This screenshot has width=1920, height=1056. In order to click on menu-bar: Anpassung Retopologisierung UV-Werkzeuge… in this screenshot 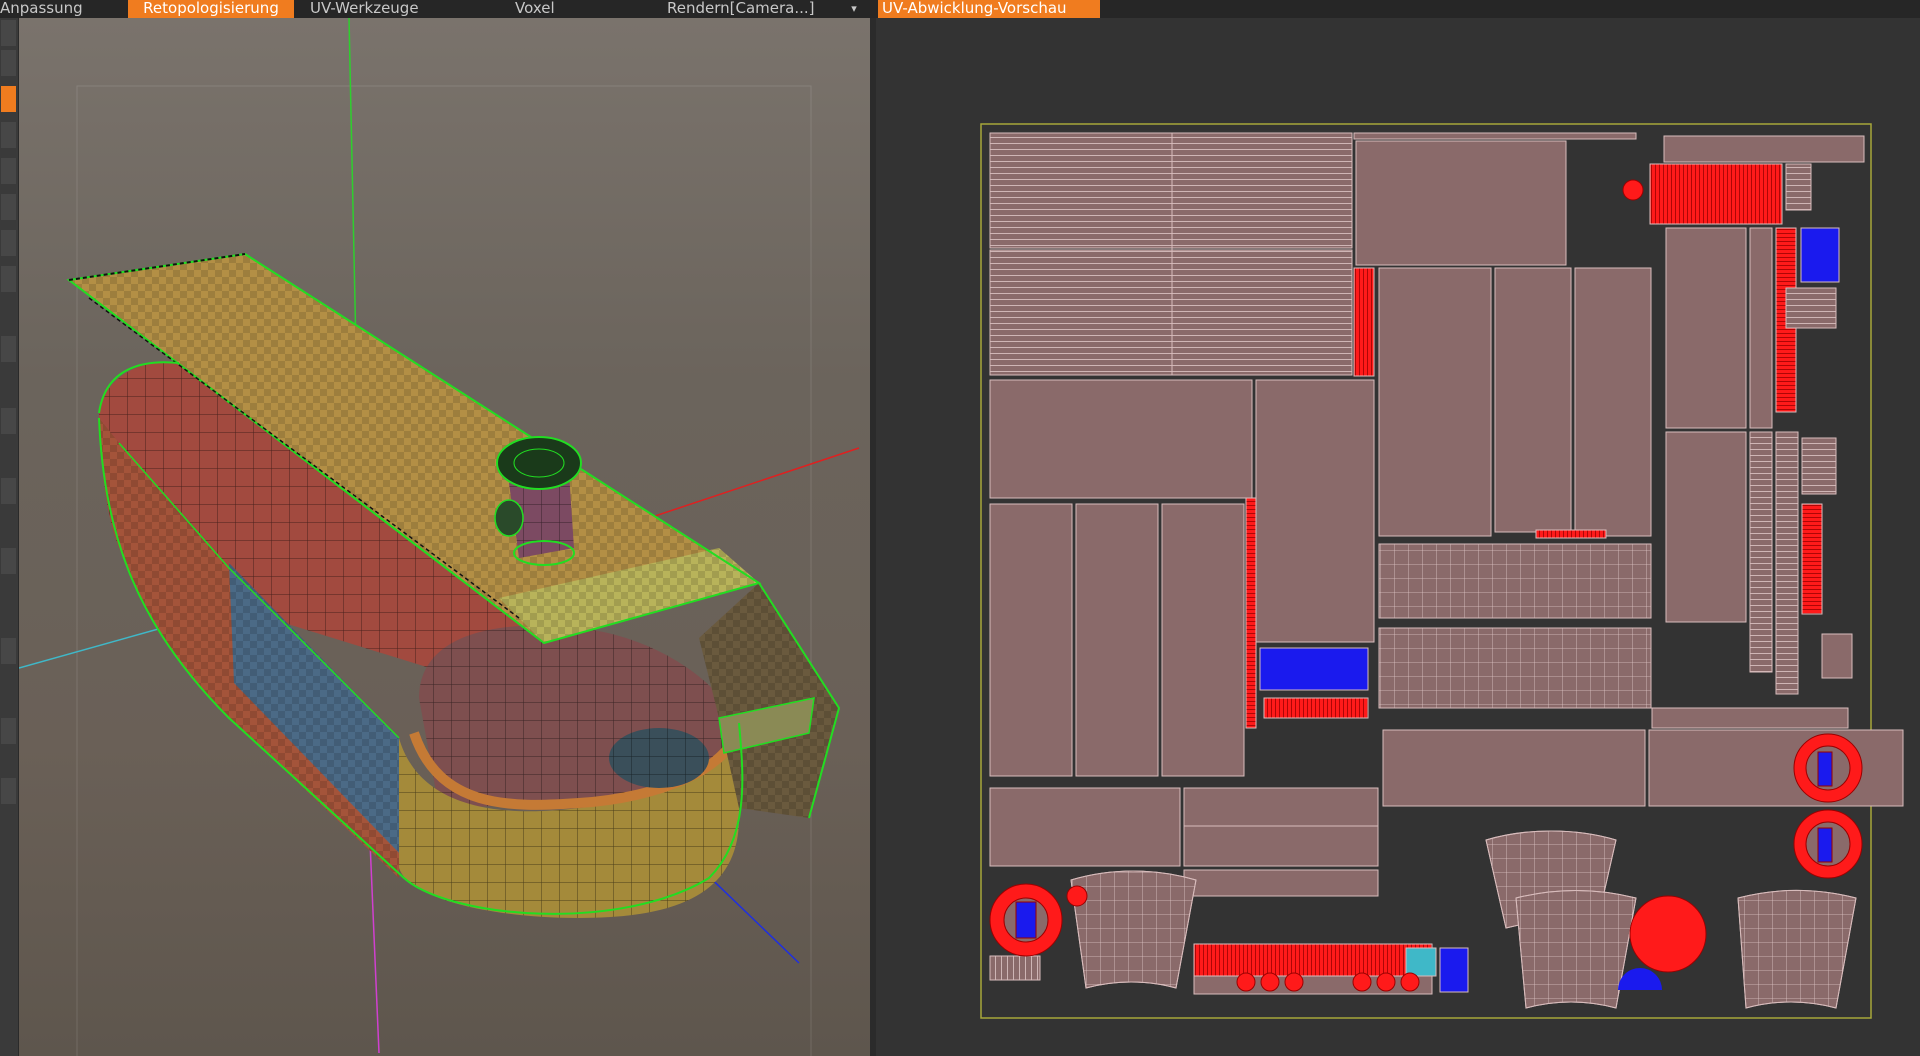, I will do `click(960, 9)`.